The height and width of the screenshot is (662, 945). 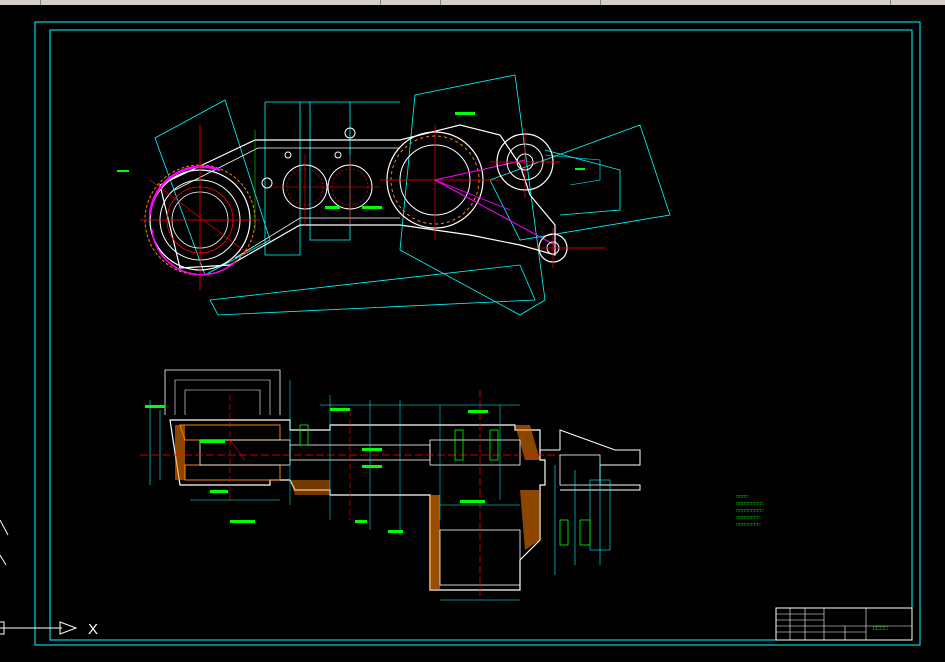 What do you see at coordinates (880, 629) in the screenshot?
I see `title-block-label: □□□□` at bounding box center [880, 629].